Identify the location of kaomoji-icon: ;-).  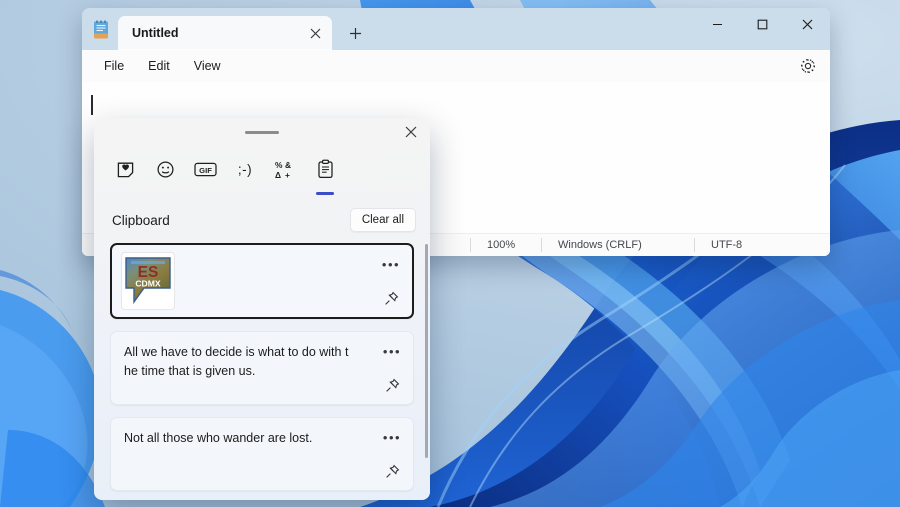
(245, 169).